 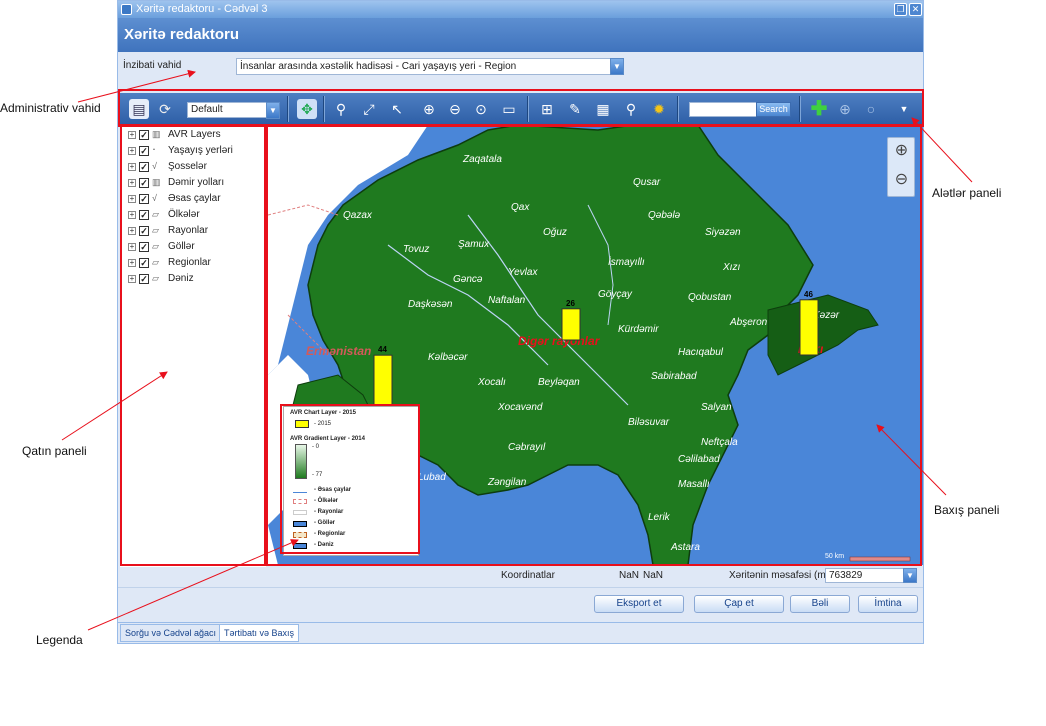 What do you see at coordinates (54, 451) in the screenshot?
I see `annotation-layers: Qatın paneli` at bounding box center [54, 451].